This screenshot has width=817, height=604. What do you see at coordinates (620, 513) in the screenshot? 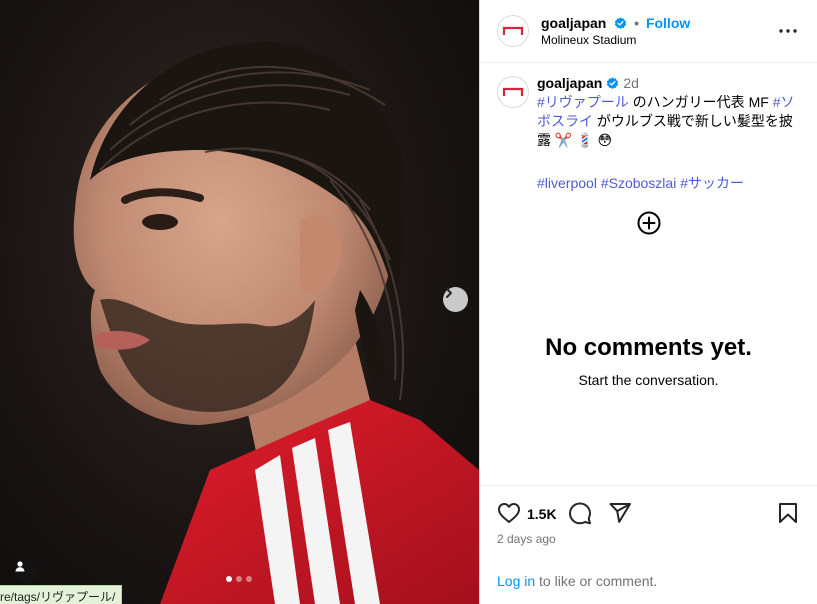
I see `share-icon` at bounding box center [620, 513].